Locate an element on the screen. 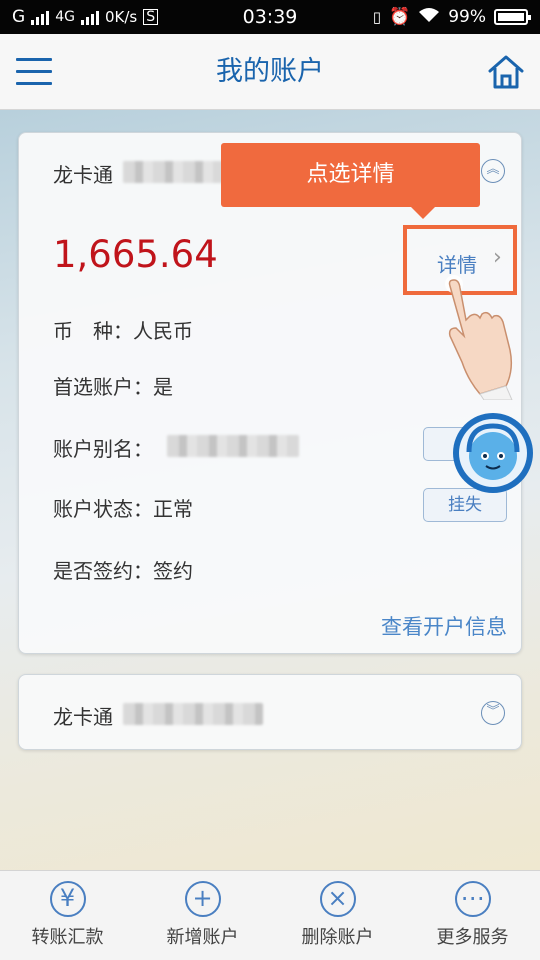  circle-double-chevron-down-icon: ︾ is located at coordinates (493, 713).